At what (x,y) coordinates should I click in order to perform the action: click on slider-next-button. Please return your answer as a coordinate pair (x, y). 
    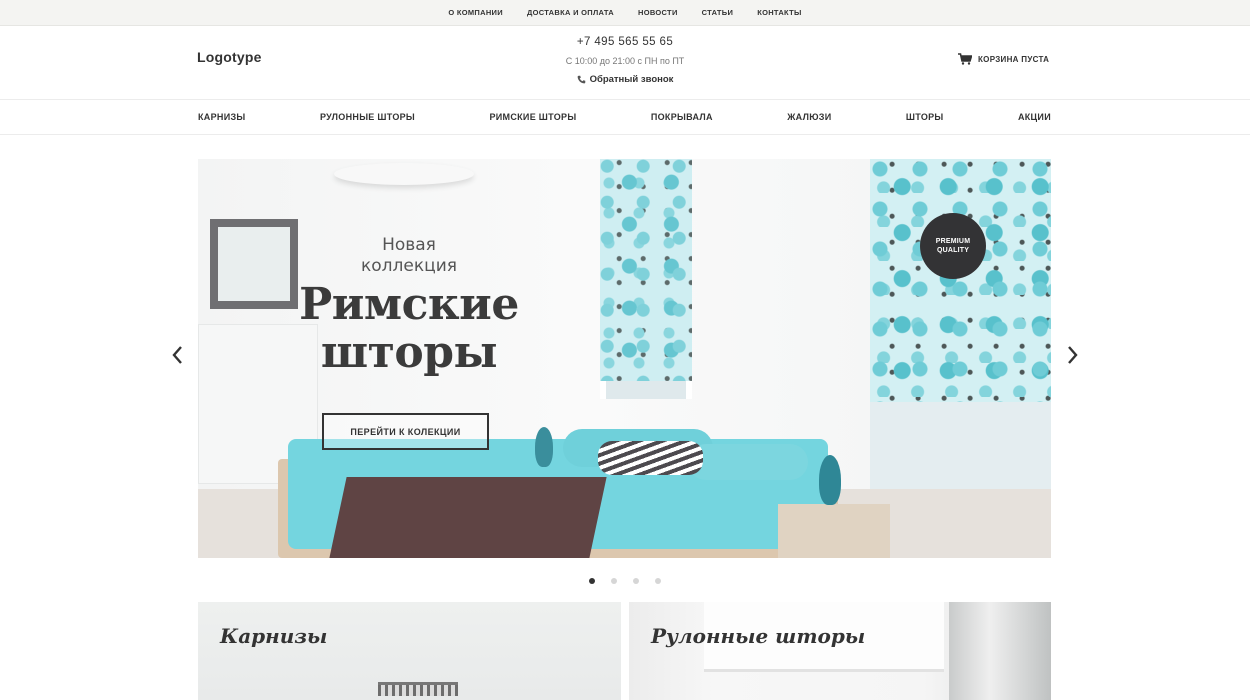
    Looking at the image, I should click on (1073, 355).